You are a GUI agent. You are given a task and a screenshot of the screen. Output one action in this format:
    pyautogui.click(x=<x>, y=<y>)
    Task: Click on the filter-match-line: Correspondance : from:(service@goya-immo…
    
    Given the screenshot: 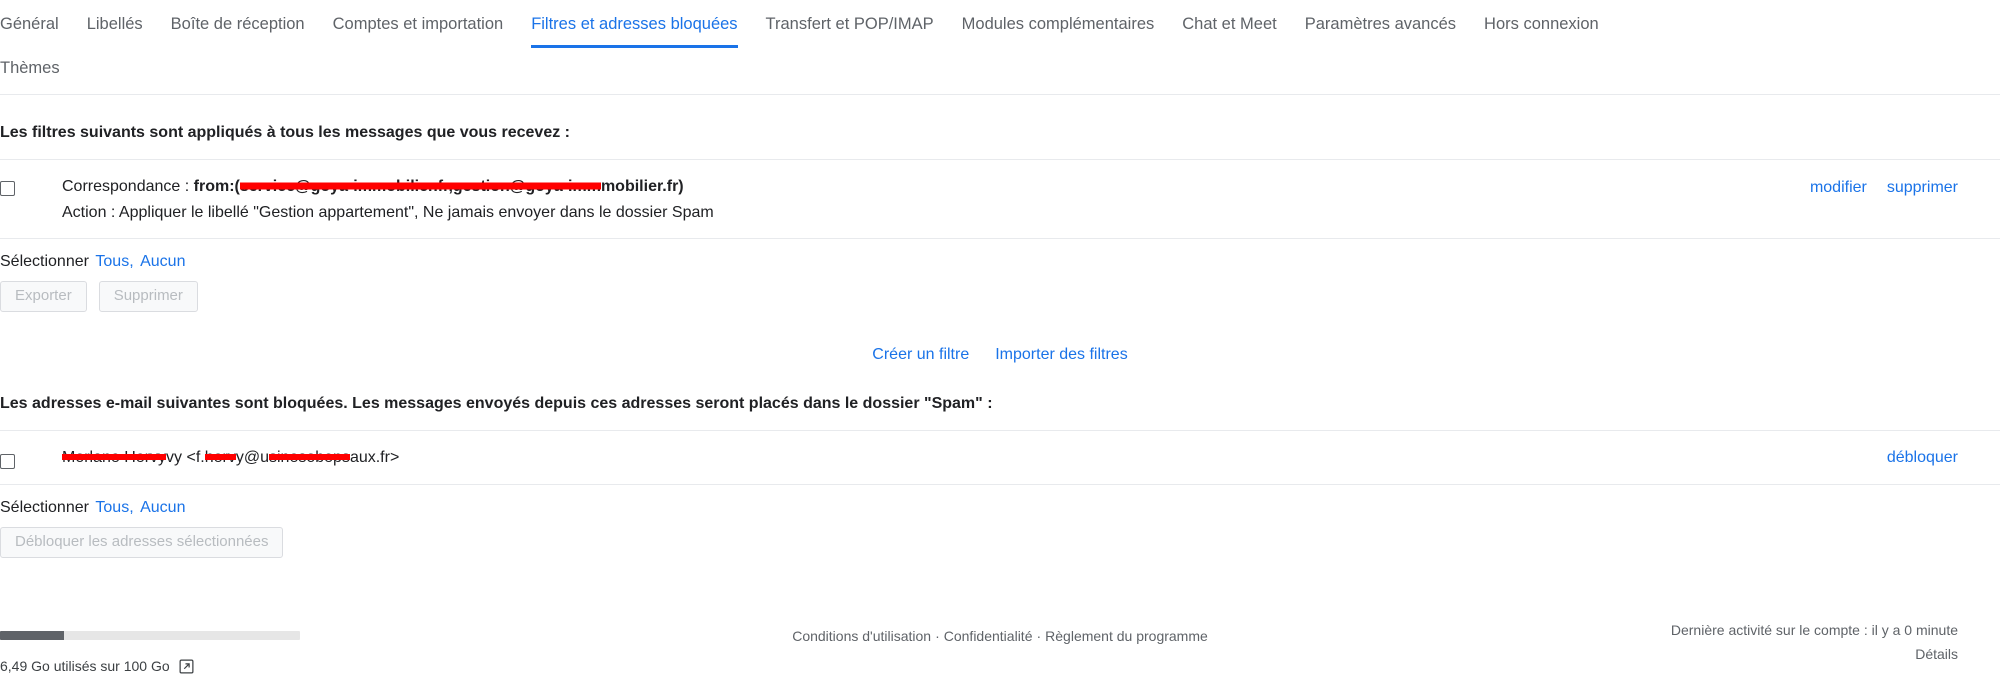 What is the action you would take?
    pyautogui.click(x=936, y=187)
    